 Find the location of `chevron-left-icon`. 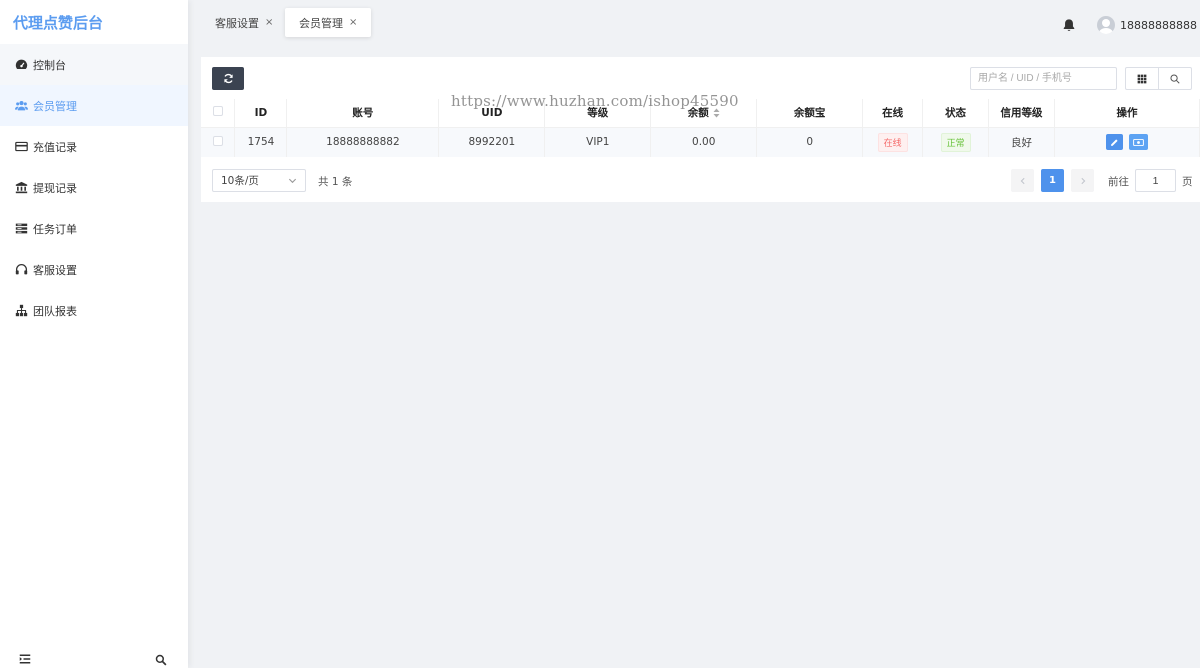

chevron-left-icon is located at coordinates (1022, 180).